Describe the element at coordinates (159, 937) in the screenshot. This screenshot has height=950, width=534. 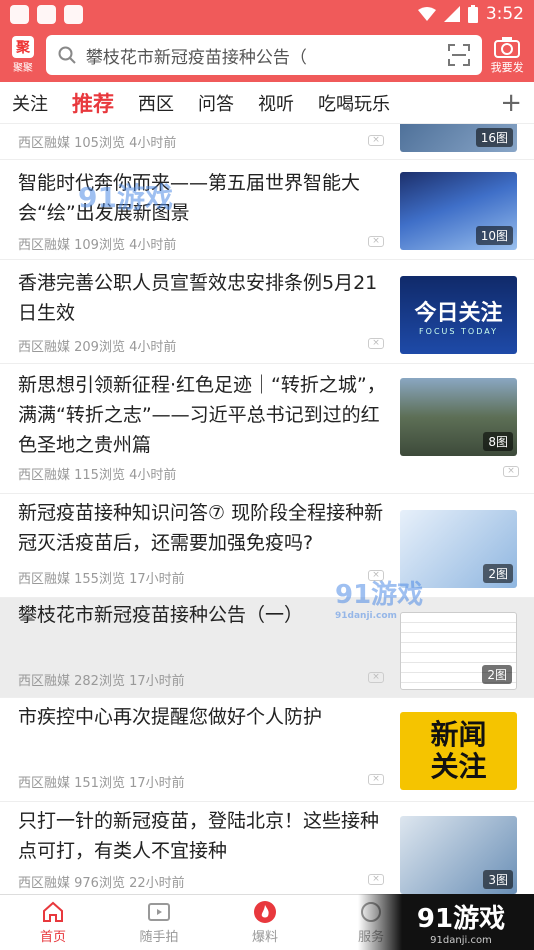
I see `nav-snapshot-label: 随手拍` at that location.